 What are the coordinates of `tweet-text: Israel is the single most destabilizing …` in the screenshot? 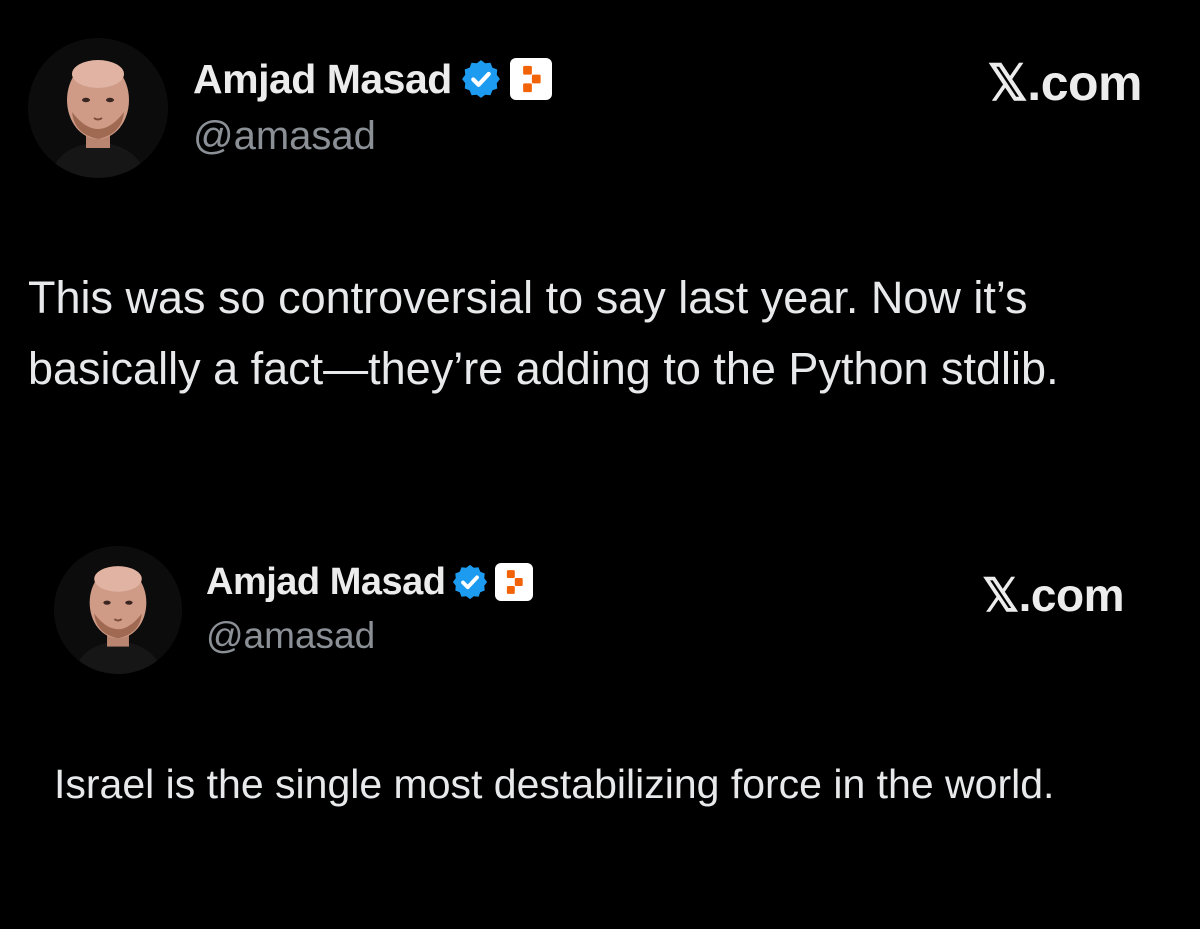 It's located at (554, 784).